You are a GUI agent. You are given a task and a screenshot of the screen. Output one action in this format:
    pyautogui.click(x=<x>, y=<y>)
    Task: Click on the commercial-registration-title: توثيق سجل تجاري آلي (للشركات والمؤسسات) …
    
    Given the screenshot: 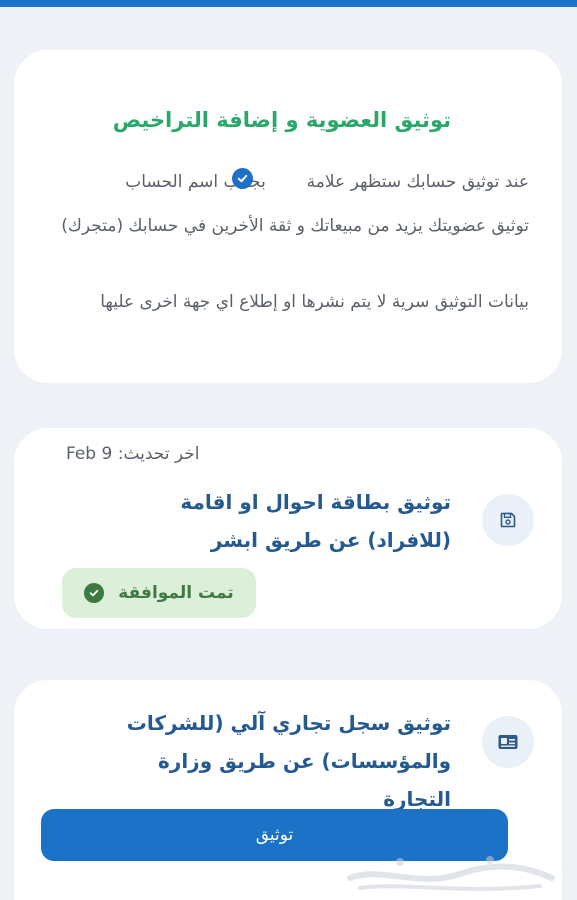 What is the action you would take?
    pyautogui.click(x=286, y=761)
    